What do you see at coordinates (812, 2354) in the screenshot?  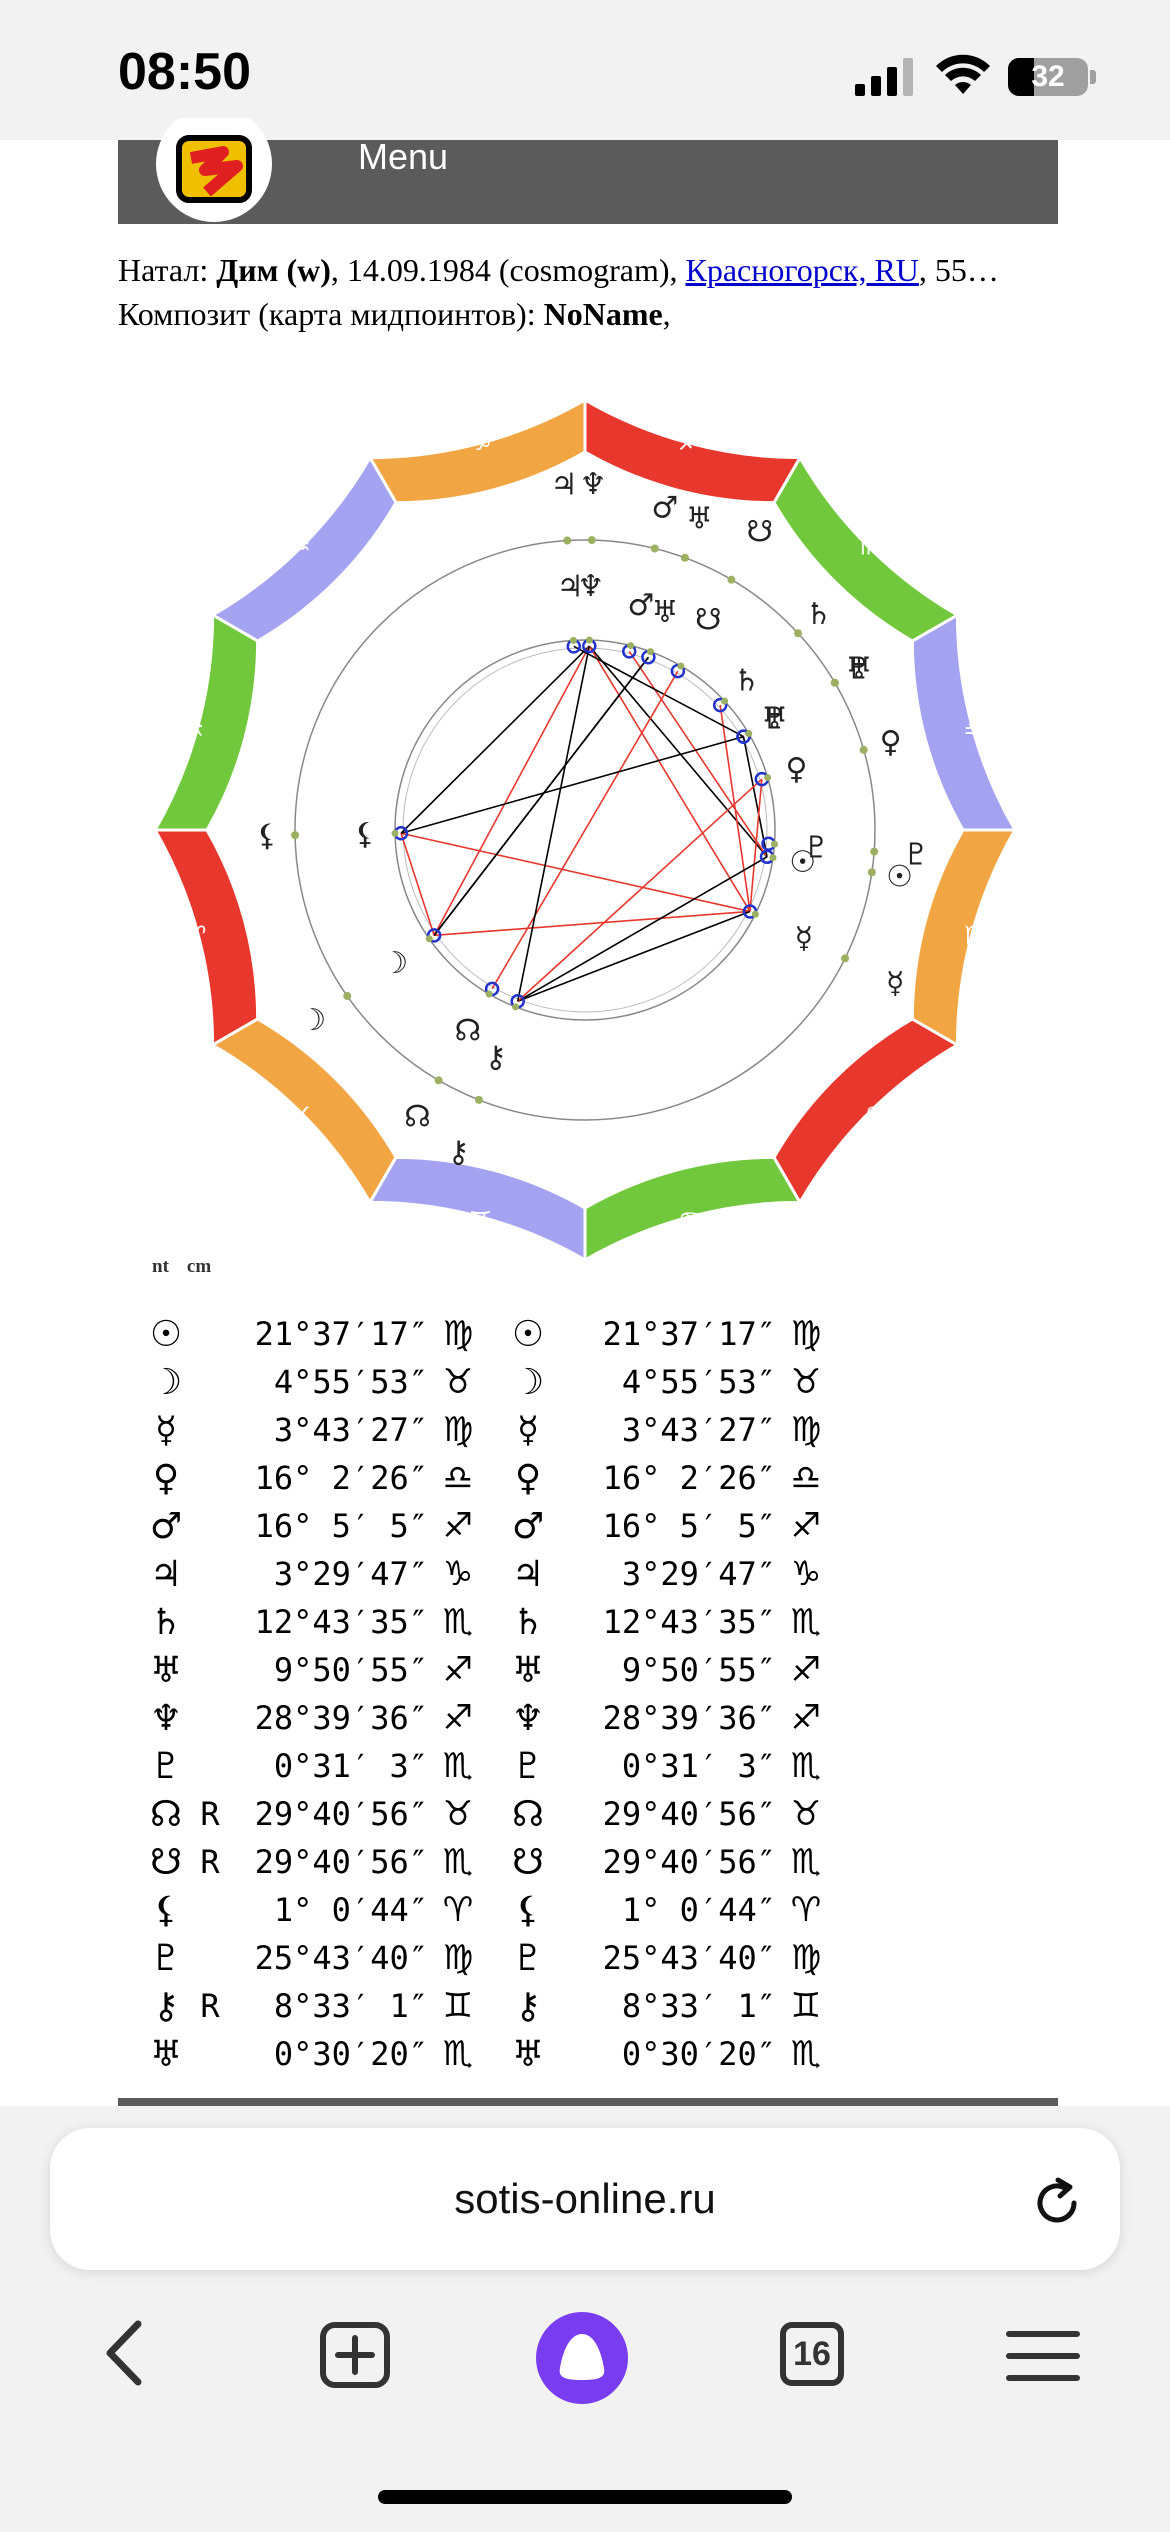 I see `tab-count-button: 16` at bounding box center [812, 2354].